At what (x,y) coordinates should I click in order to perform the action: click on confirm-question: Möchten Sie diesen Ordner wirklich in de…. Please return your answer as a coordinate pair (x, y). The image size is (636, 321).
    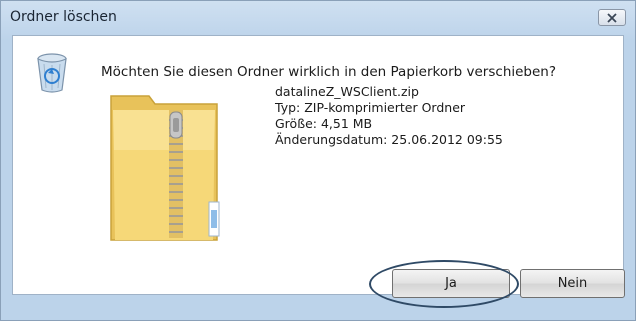
    Looking at the image, I should click on (329, 72).